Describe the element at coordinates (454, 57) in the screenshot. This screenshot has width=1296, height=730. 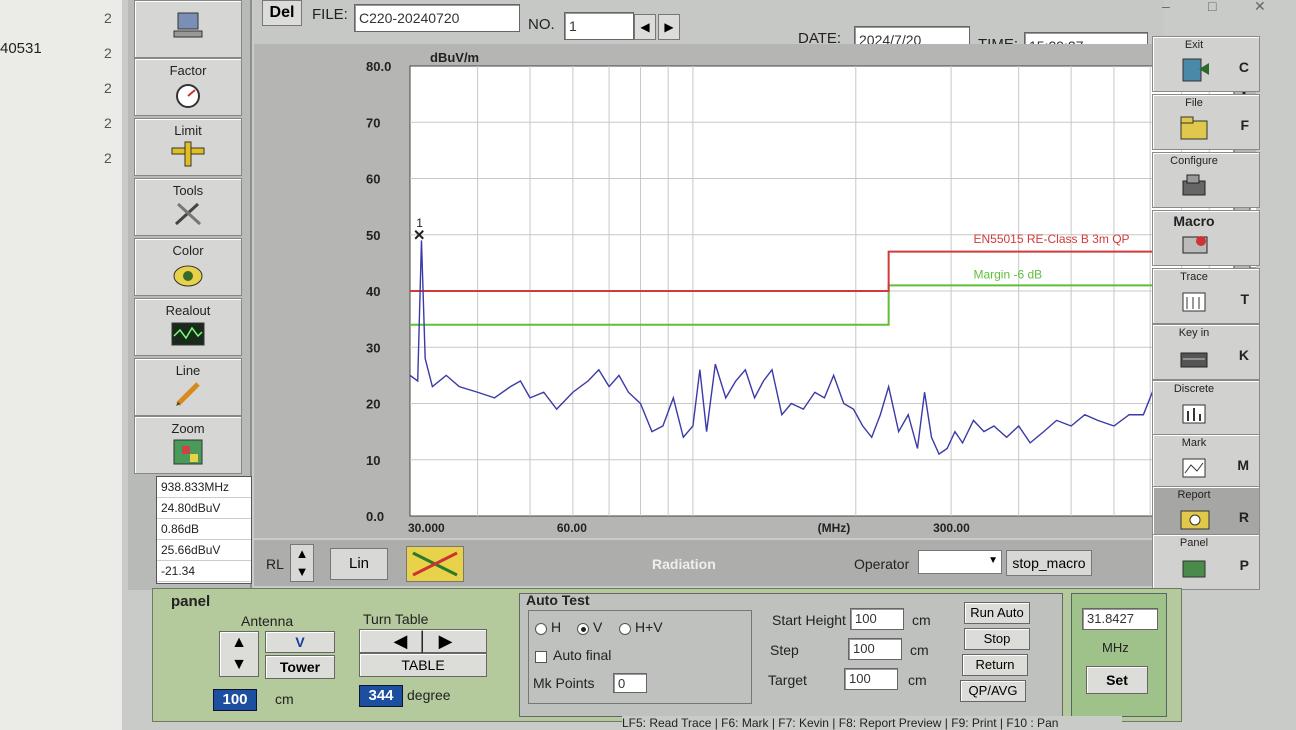
I see `y-axis-label: dBuV/m` at that location.